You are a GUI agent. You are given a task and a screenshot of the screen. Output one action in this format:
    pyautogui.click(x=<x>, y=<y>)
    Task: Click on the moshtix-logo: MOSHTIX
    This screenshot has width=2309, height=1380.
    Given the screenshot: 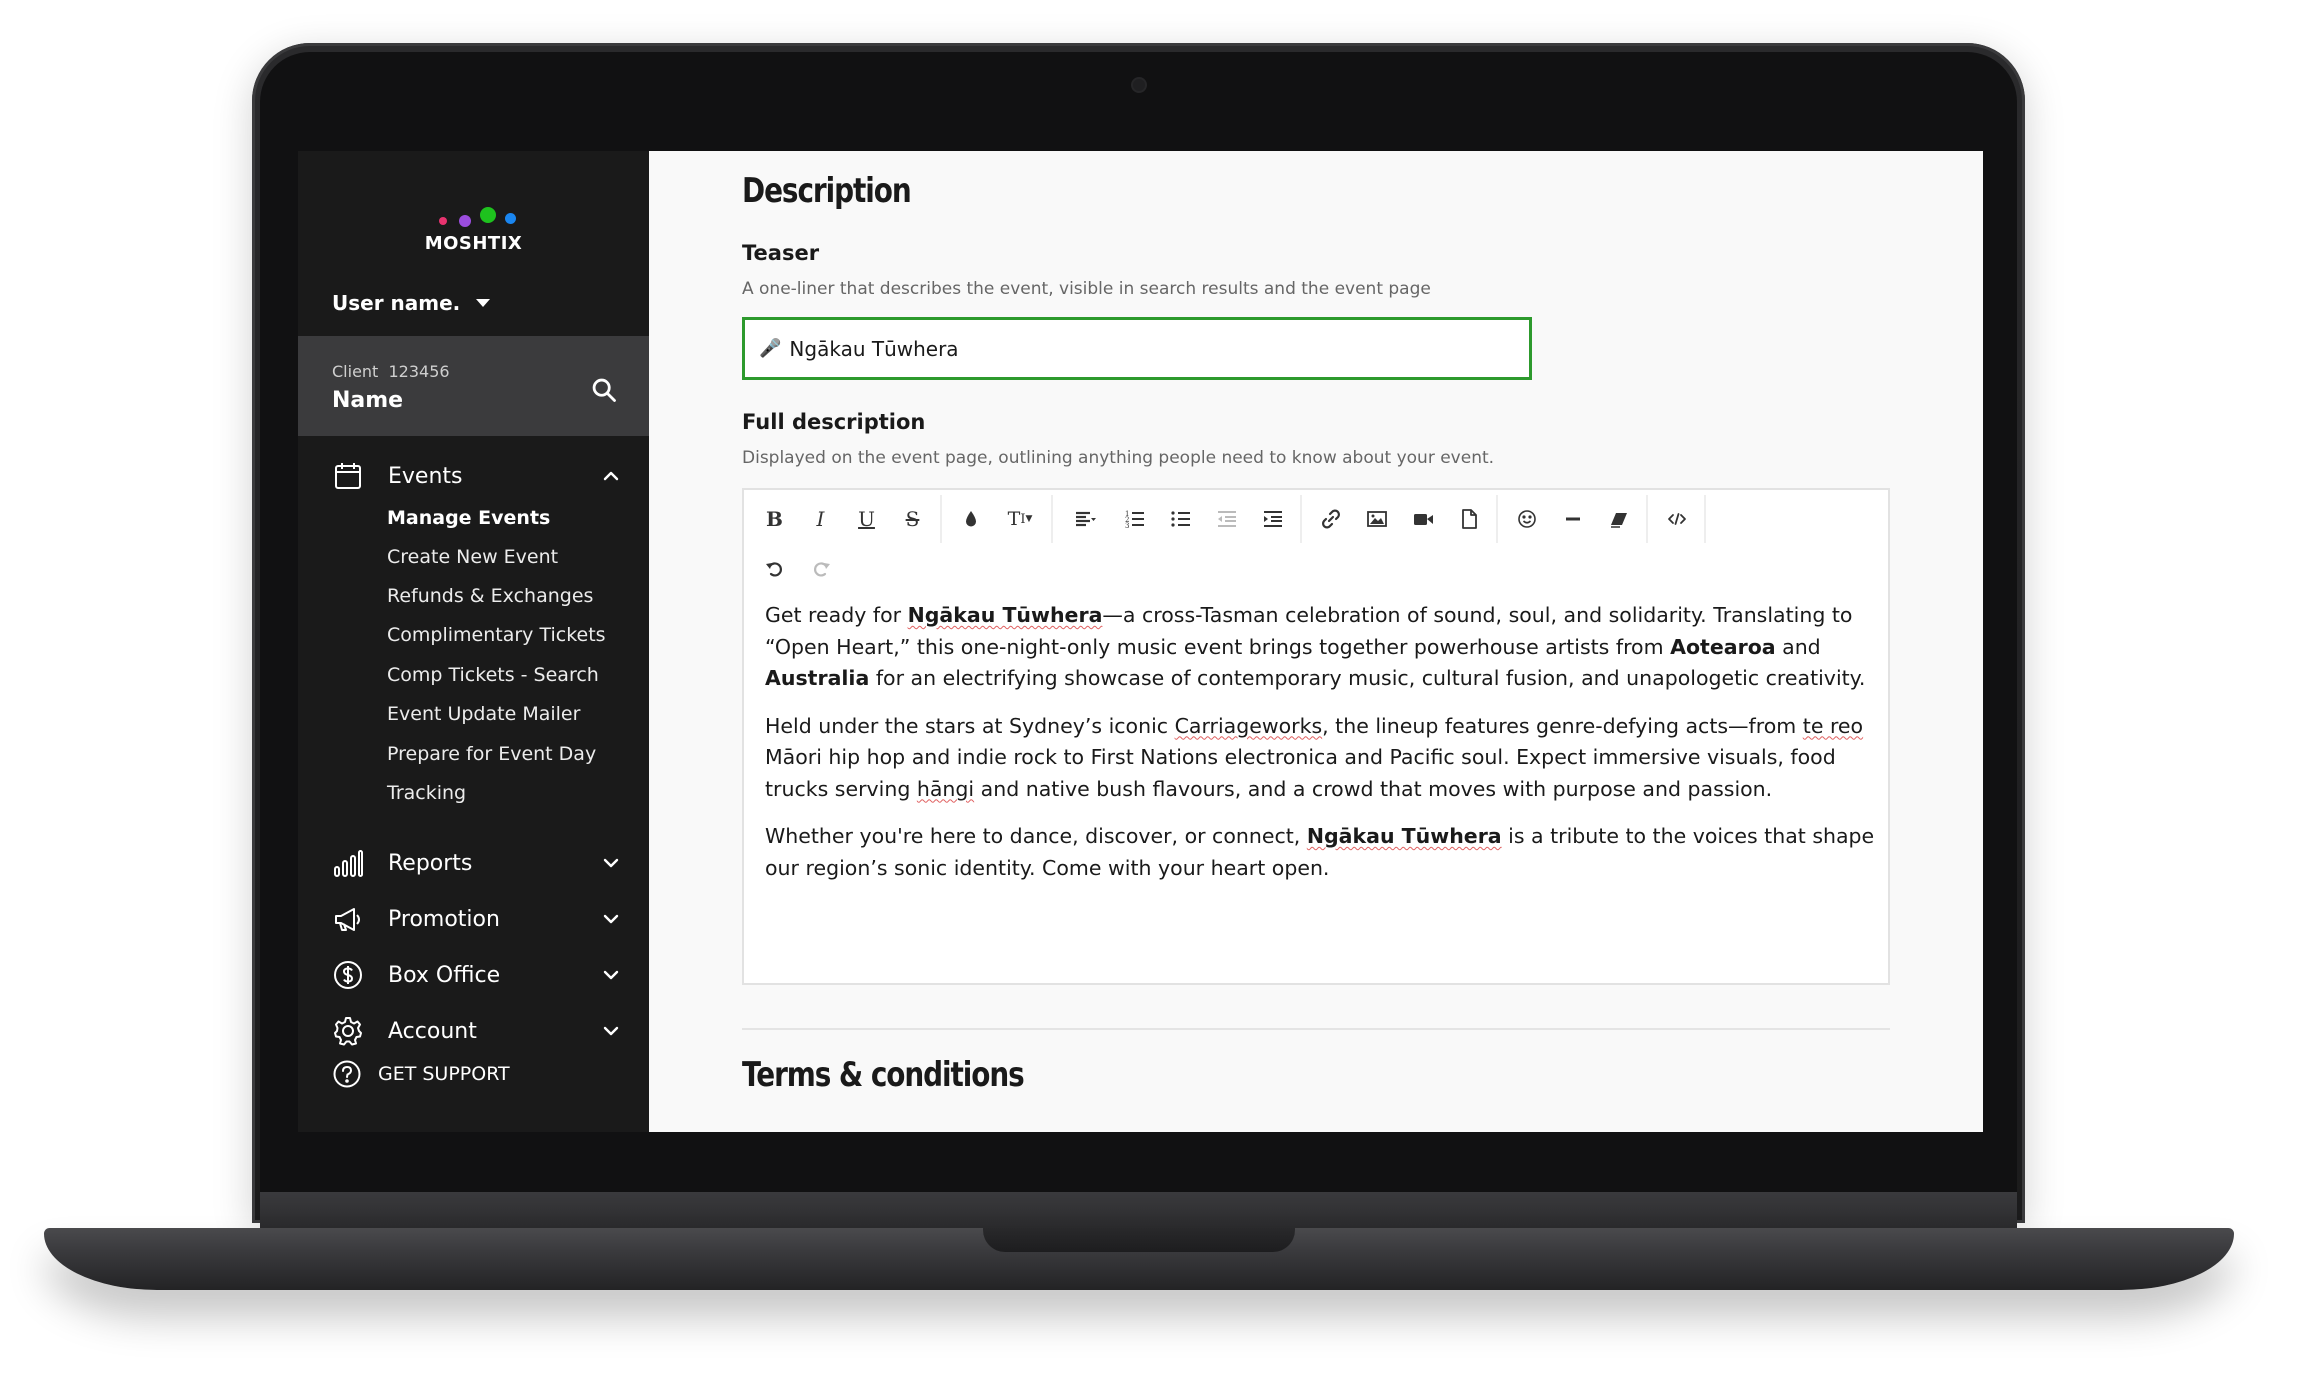 What is the action you would take?
    pyautogui.click(x=473, y=230)
    